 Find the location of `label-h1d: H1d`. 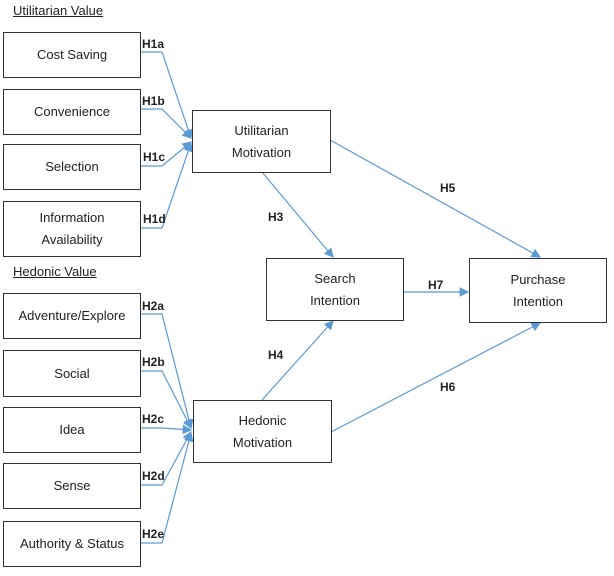

label-h1d: H1d is located at coordinates (154, 219).